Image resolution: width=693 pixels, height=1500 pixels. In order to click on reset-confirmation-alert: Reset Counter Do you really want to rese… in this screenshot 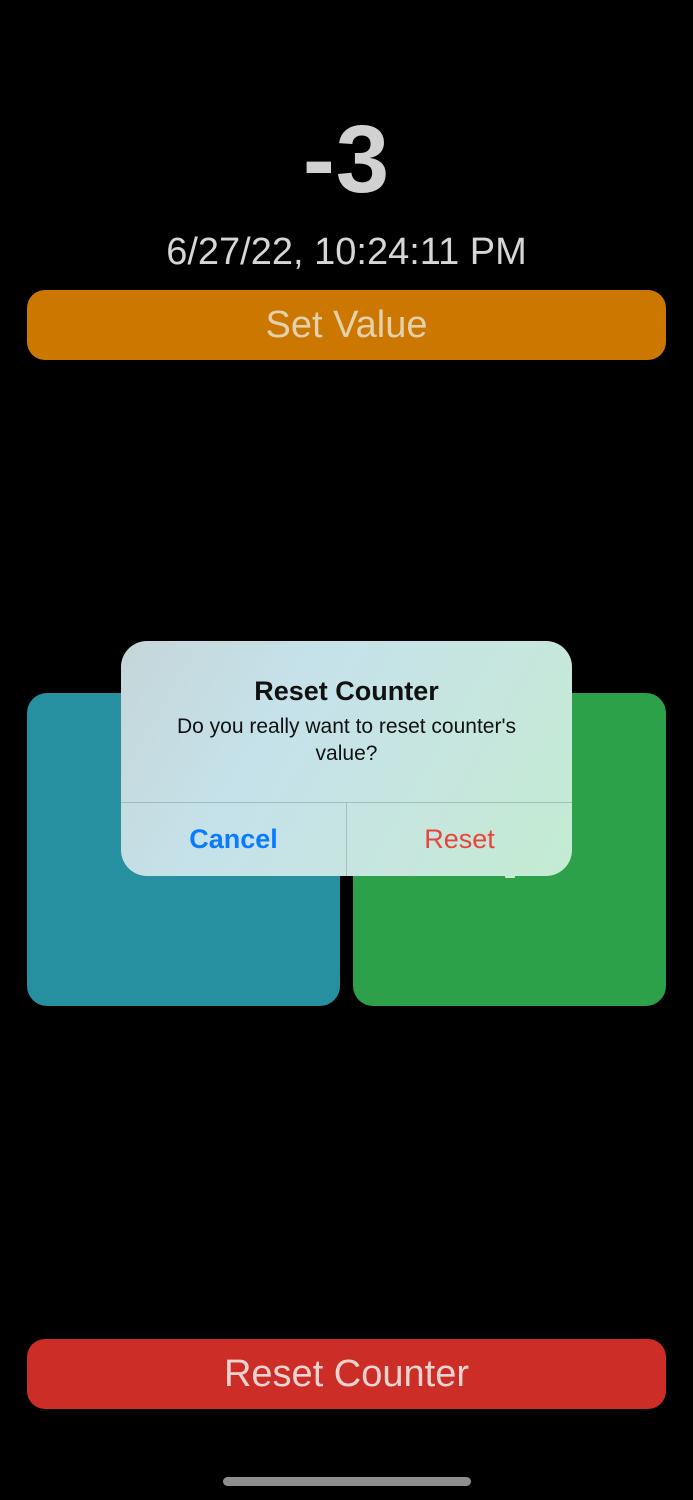, I will do `click(346, 758)`.